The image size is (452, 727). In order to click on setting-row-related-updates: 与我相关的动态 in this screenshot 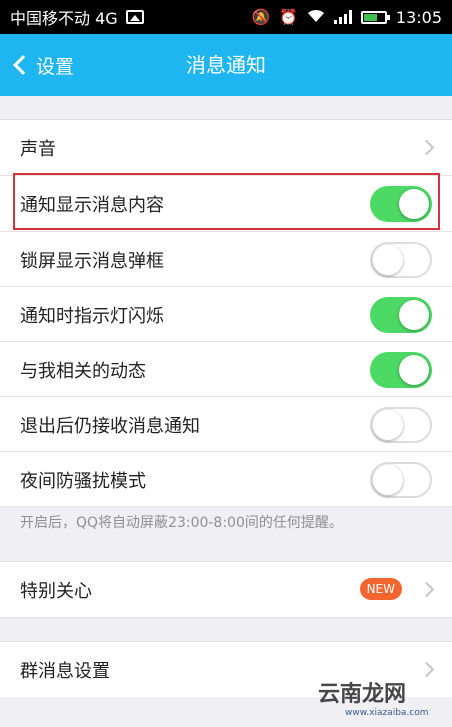, I will do `click(226, 369)`.